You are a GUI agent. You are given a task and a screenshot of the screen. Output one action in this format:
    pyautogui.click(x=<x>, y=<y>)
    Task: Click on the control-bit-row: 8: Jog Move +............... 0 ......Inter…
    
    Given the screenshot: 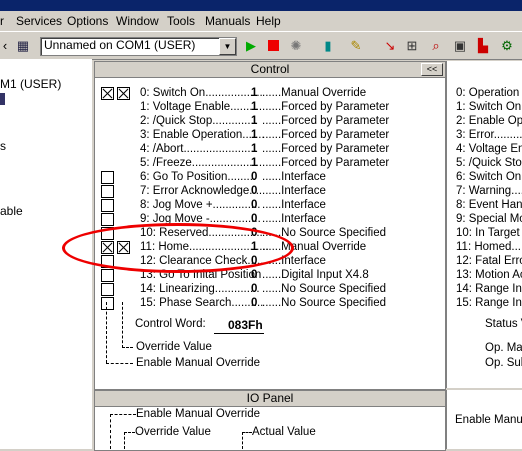 What is the action you would take?
    pyautogui.click(x=222, y=205)
    